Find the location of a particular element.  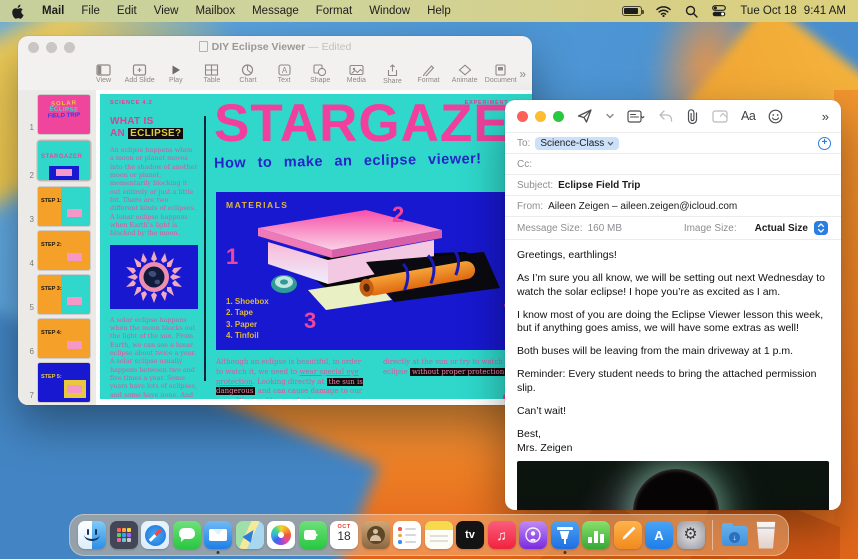

menu-window: Window is located at coordinates (389, 11).